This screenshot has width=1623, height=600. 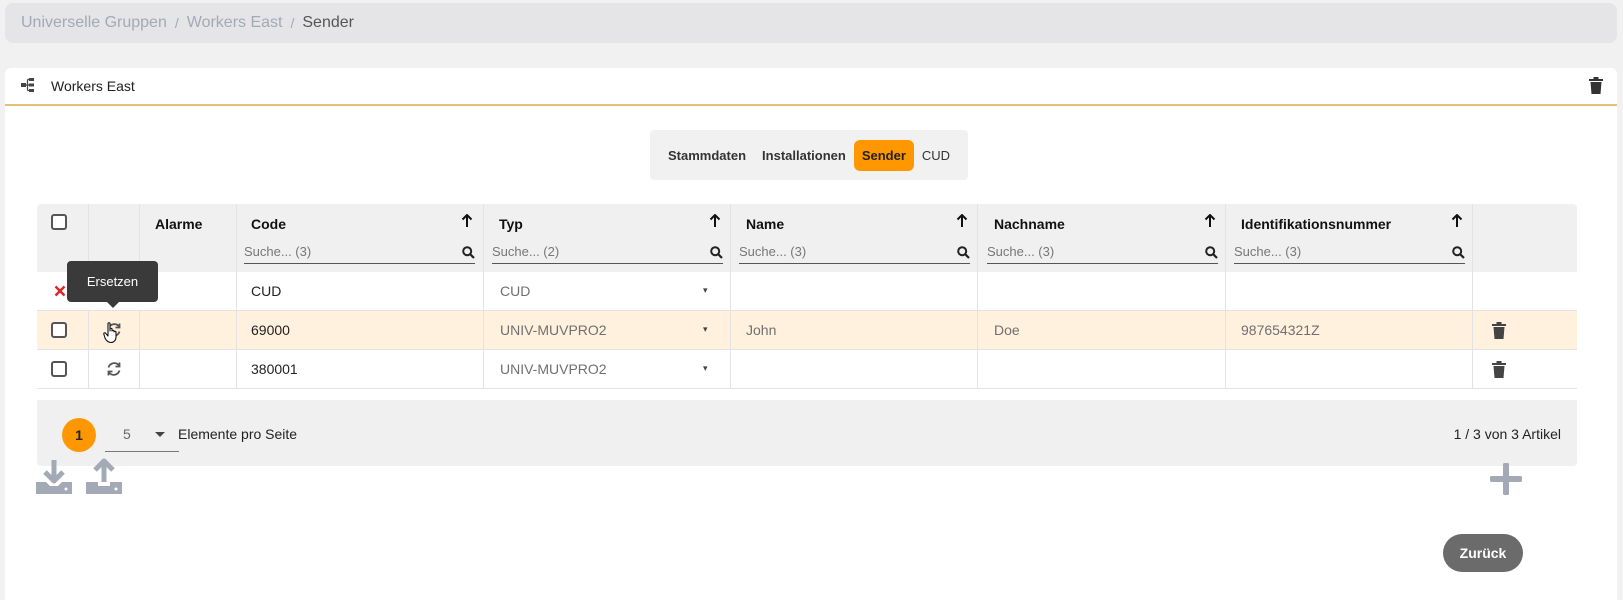 What do you see at coordinates (1316, 224) in the screenshot?
I see `column-header-identifikationsnummer: Identifikationsnummer` at bounding box center [1316, 224].